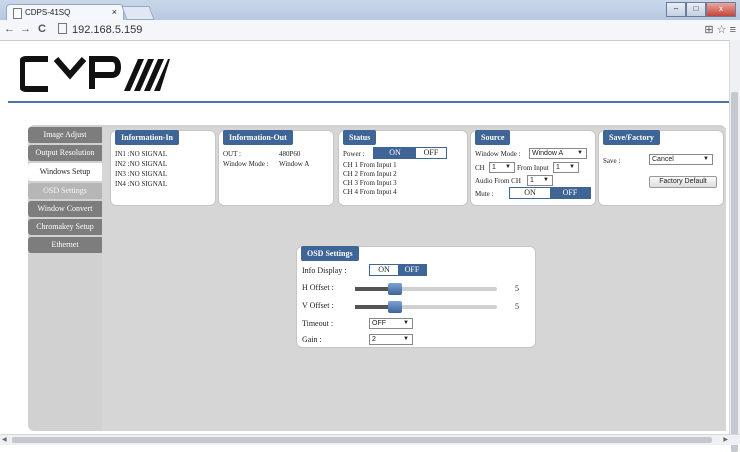  Describe the element at coordinates (330, 253) in the screenshot. I see `panel-title: OSD Settings` at that location.